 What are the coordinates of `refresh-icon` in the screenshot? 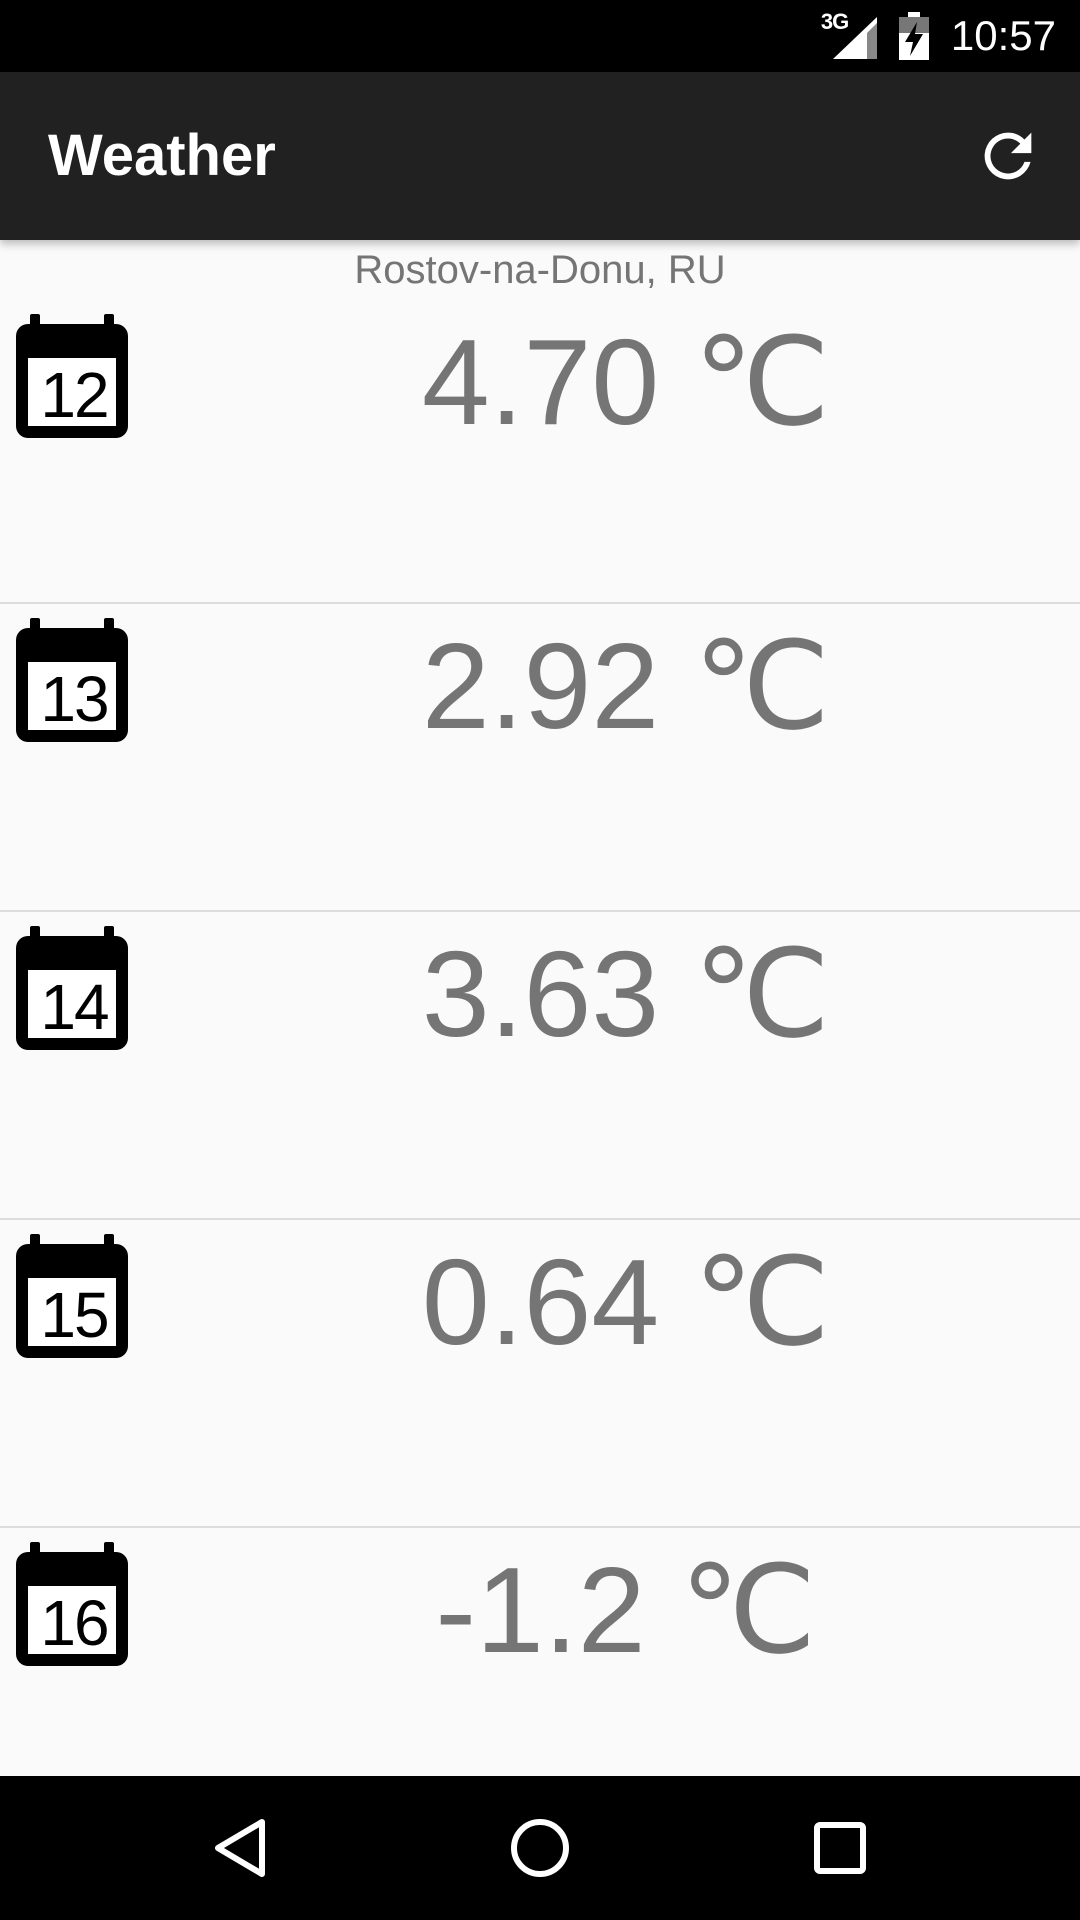 It's located at (1008, 156).